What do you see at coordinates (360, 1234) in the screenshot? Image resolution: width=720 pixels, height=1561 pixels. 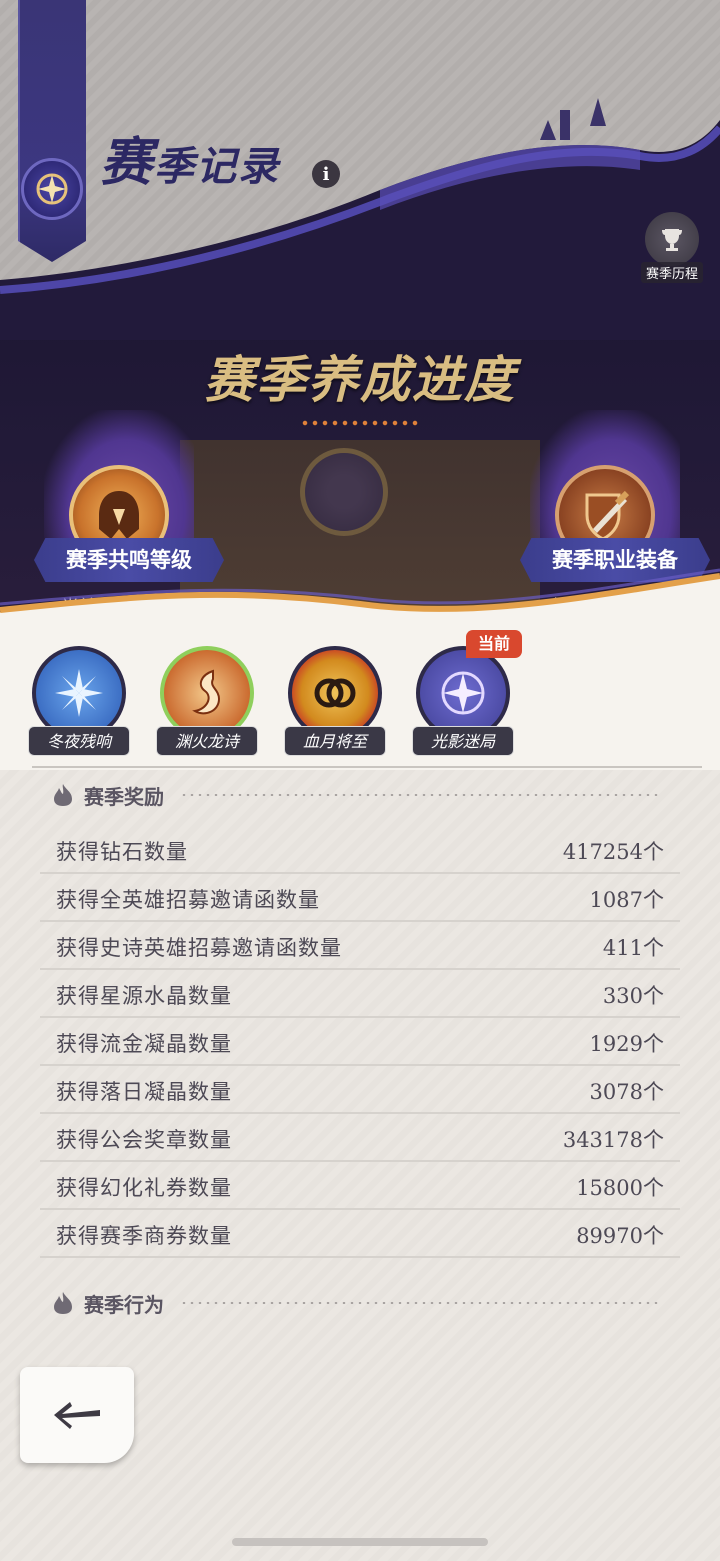 I see `reward-row: 获得赛季商券数量 89970个` at bounding box center [360, 1234].